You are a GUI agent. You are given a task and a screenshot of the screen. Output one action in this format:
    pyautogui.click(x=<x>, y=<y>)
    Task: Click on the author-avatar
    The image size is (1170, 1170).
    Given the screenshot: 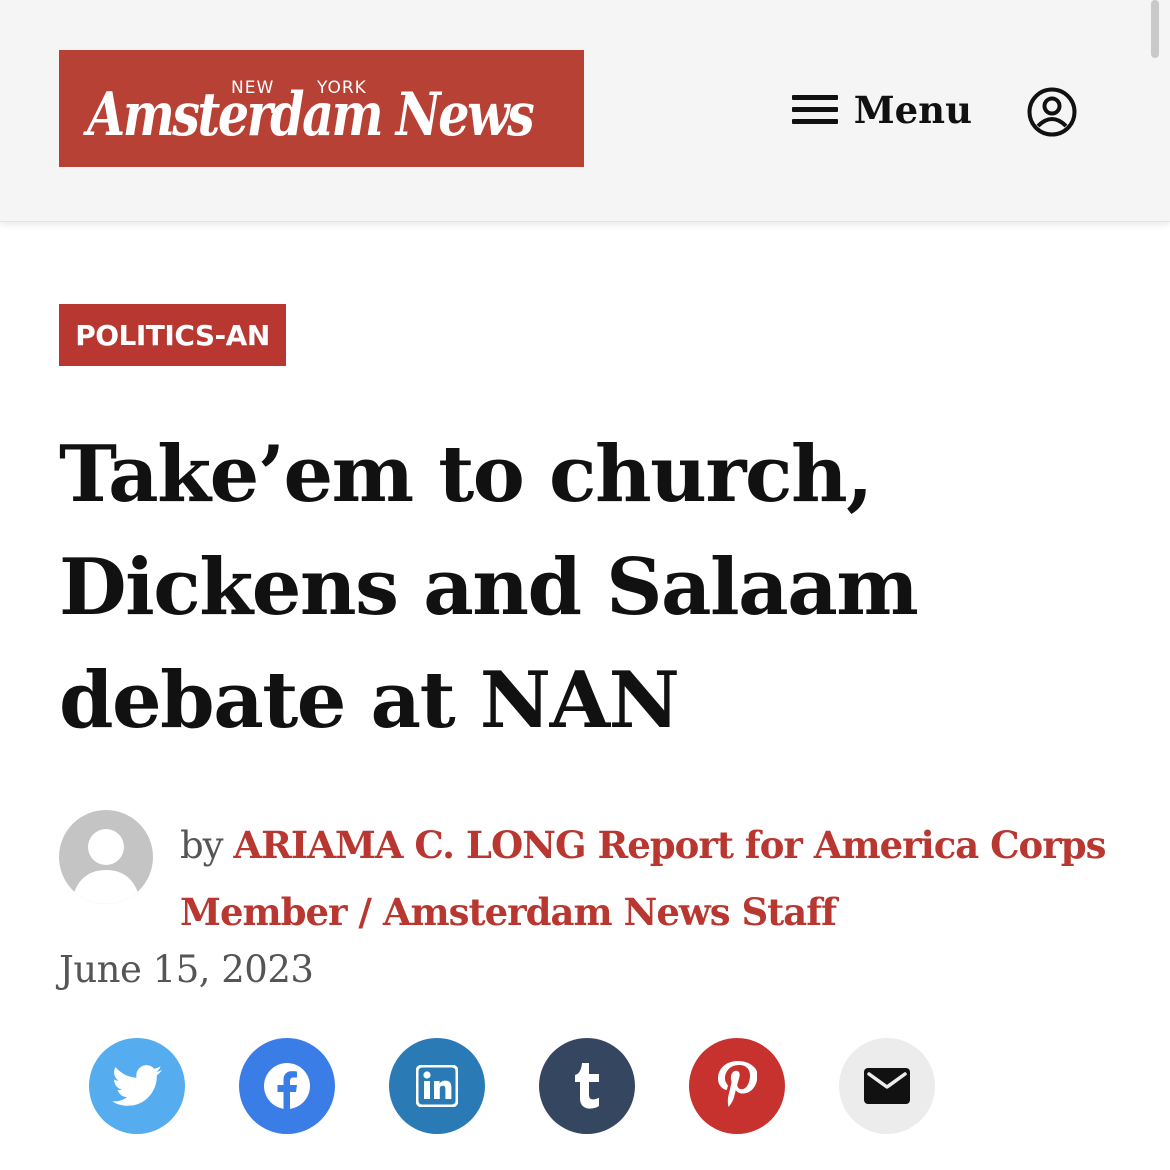 What is the action you would take?
    pyautogui.click(x=106, y=857)
    